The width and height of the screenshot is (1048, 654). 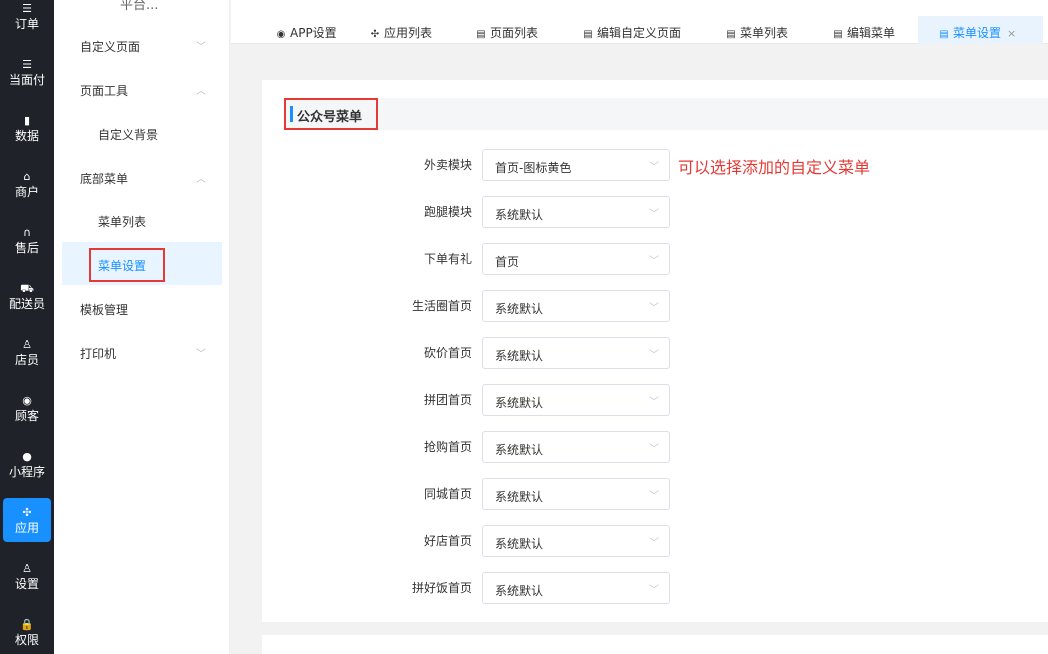 I want to click on tab-menu-list: ▤ 菜单列表, so click(x=756, y=32).